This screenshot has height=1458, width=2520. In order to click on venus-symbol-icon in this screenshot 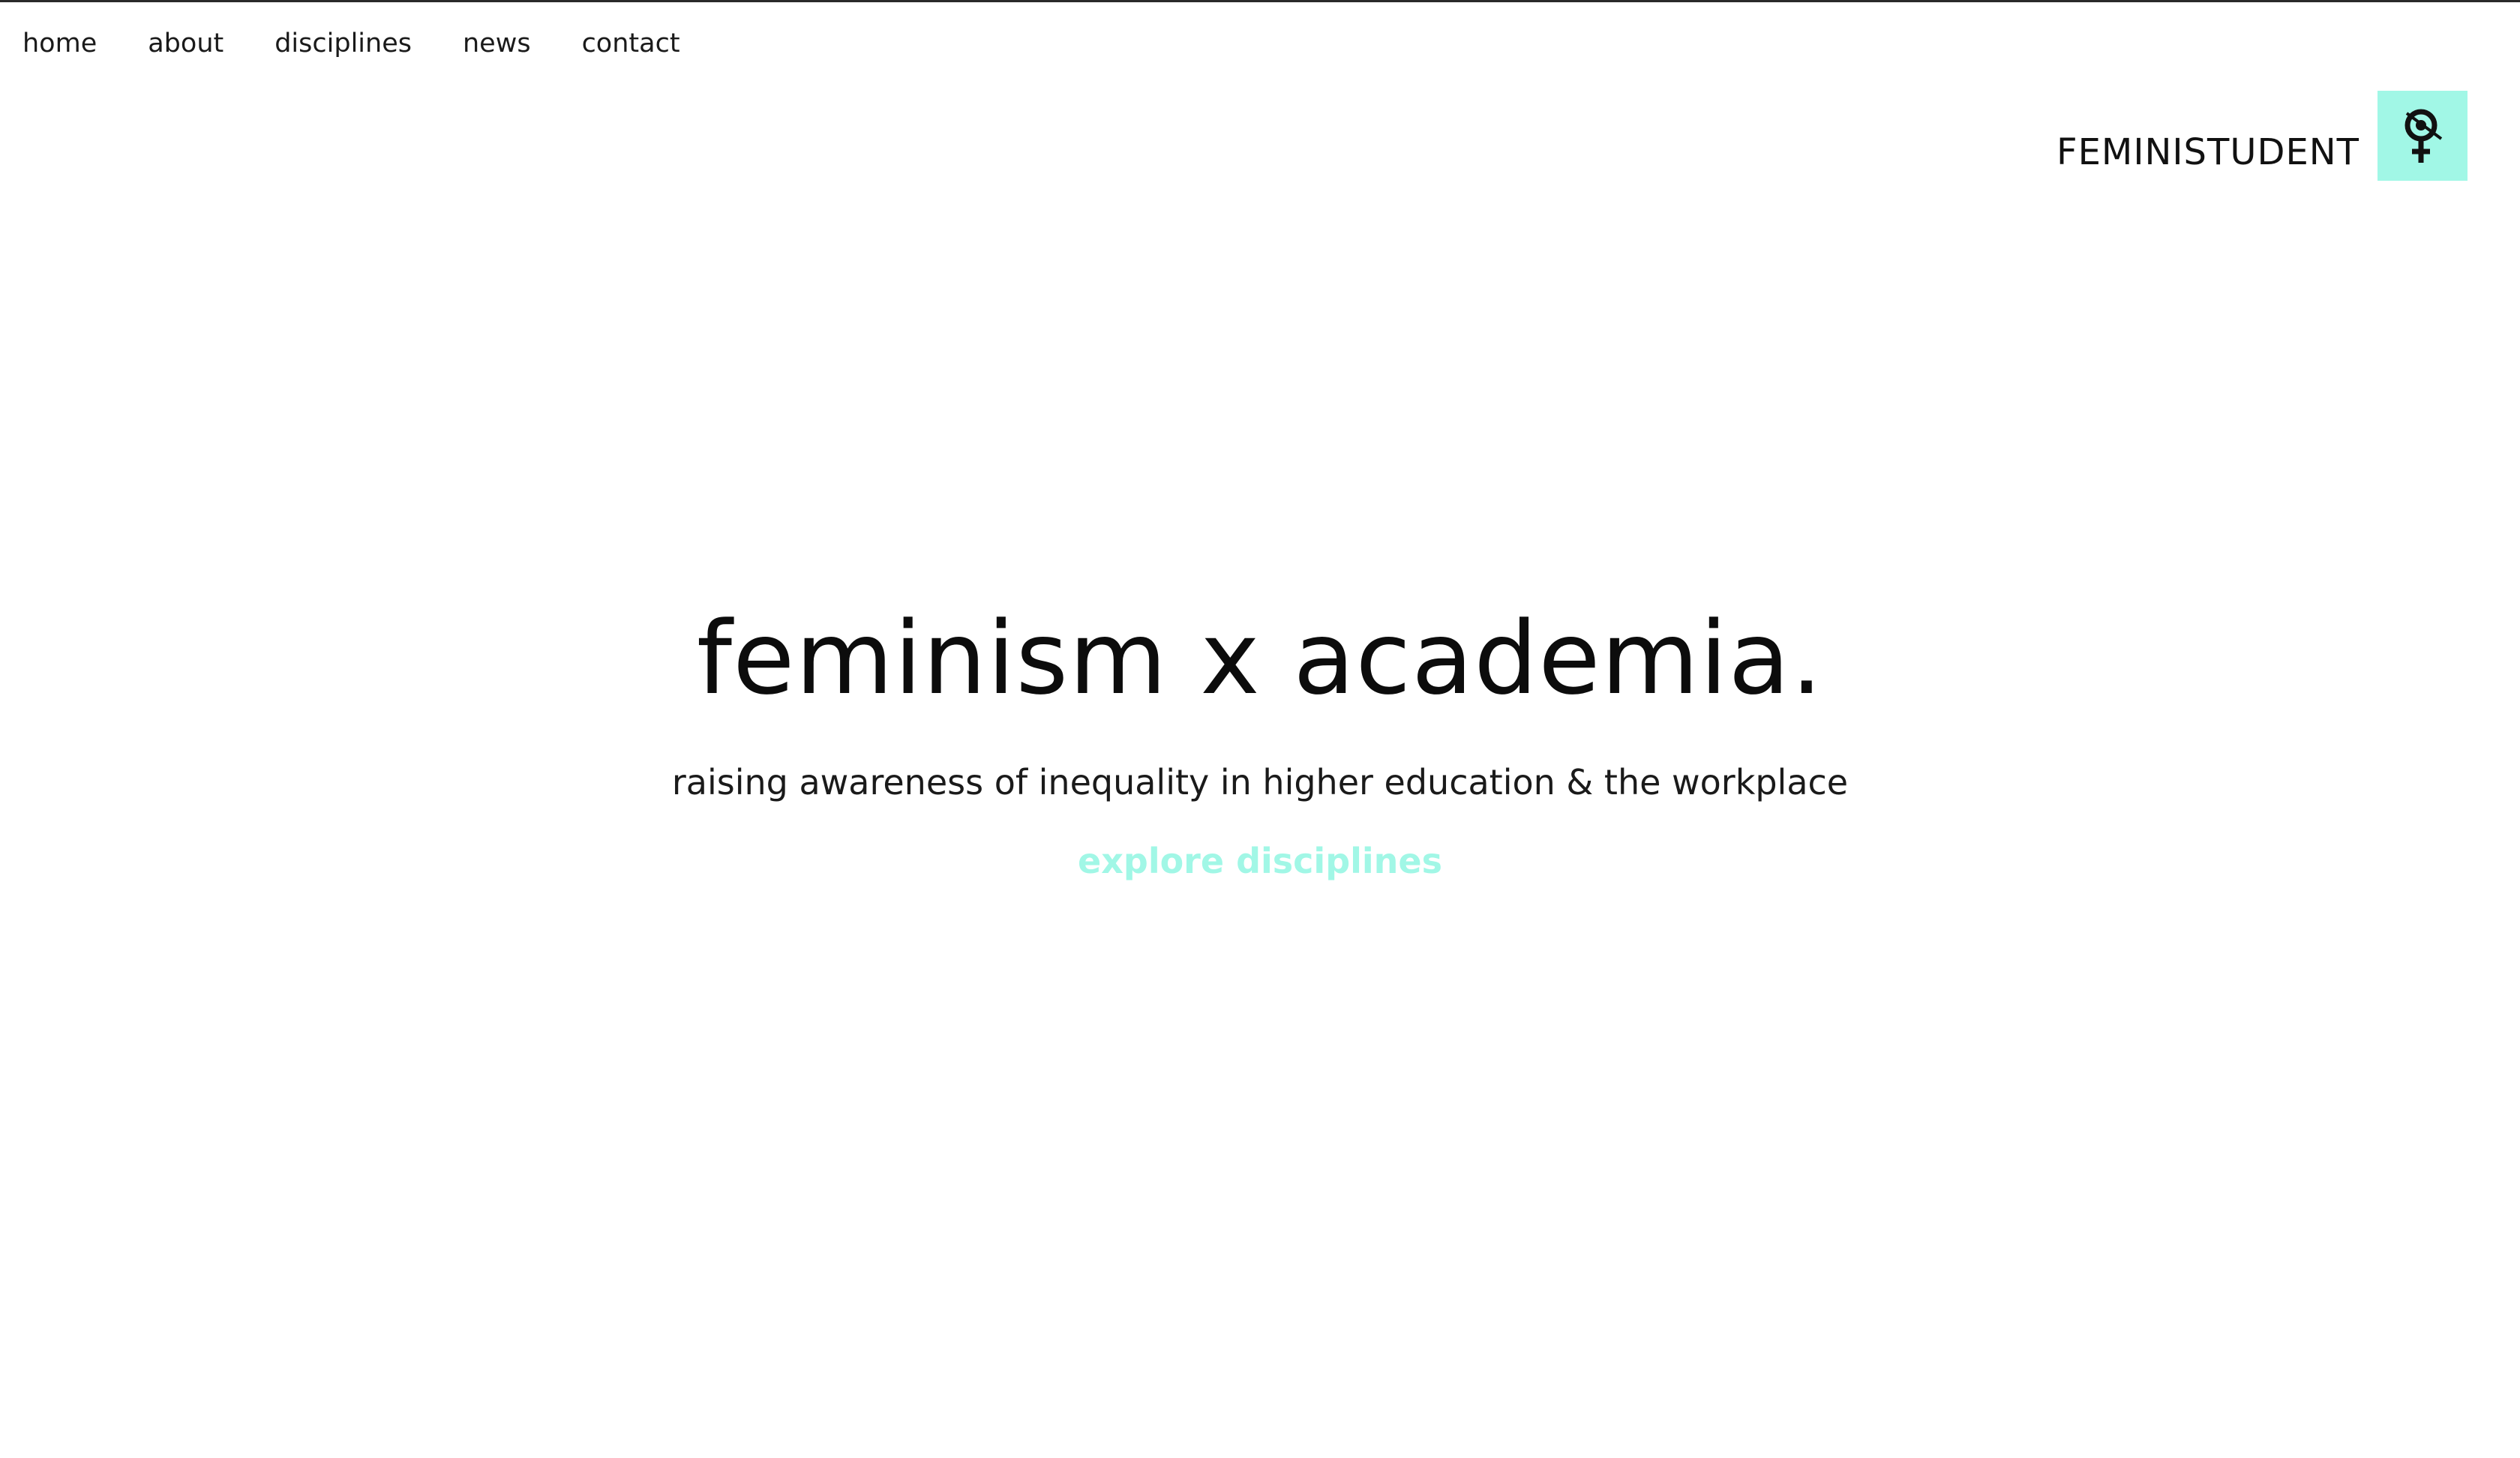, I will do `click(2423, 136)`.